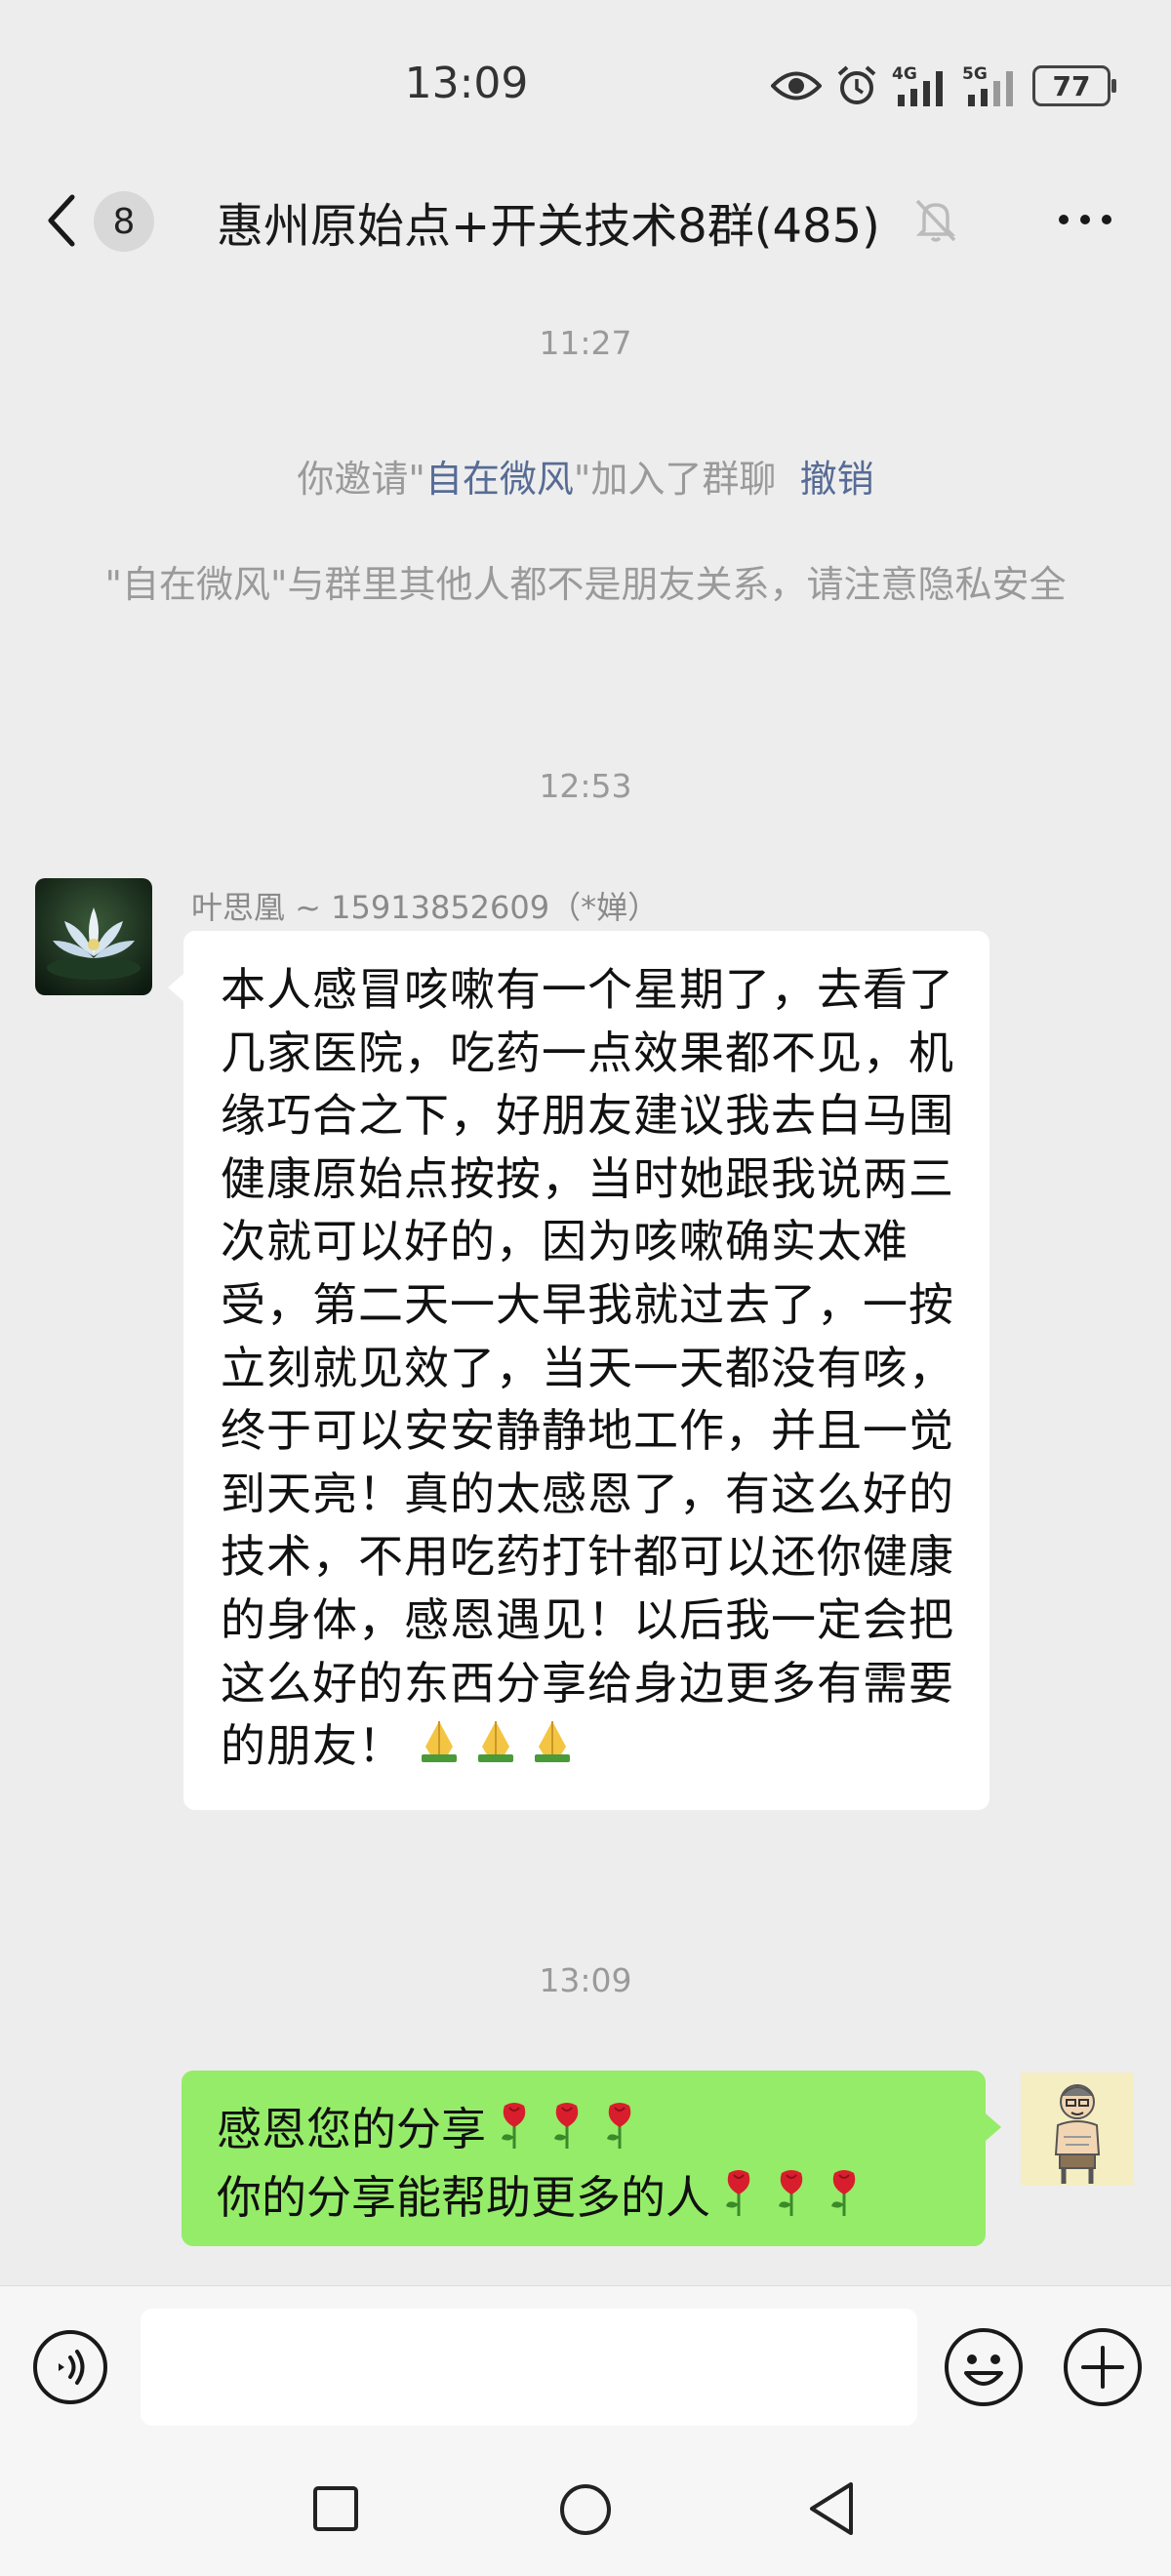 Image resolution: width=1171 pixels, height=2576 pixels. Describe the element at coordinates (904, 74) in the screenshot. I see `network-4g-label: 4G` at that location.